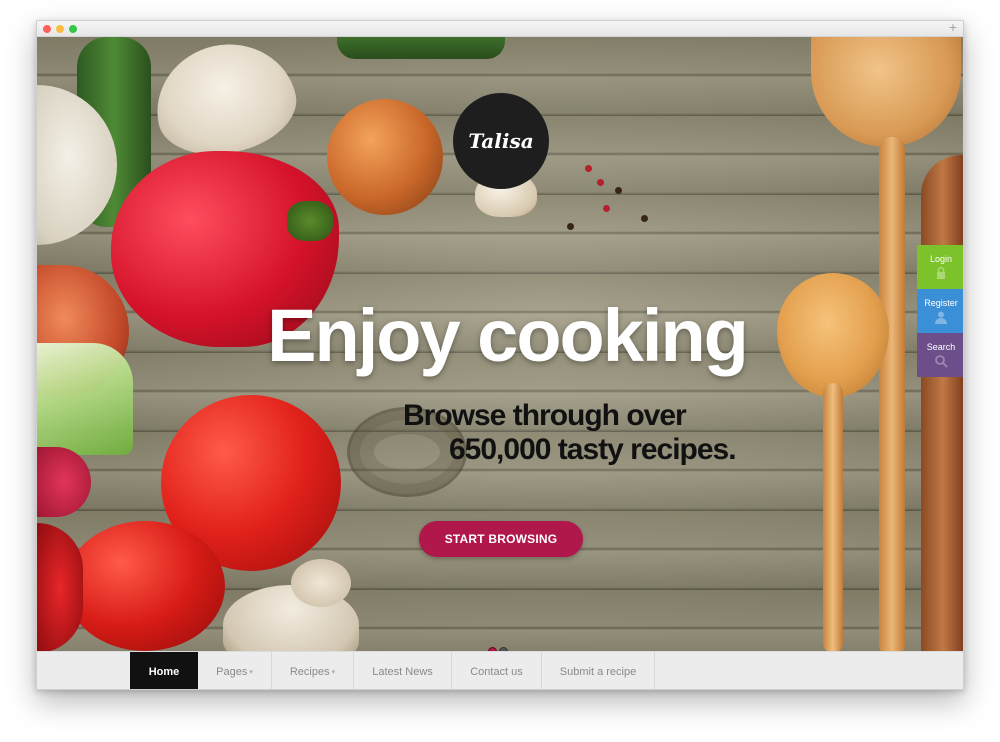 Image resolution: width=1000 pixels, height=742 pixels. I want to click on wooden-spoon-image, so click(942, 403).